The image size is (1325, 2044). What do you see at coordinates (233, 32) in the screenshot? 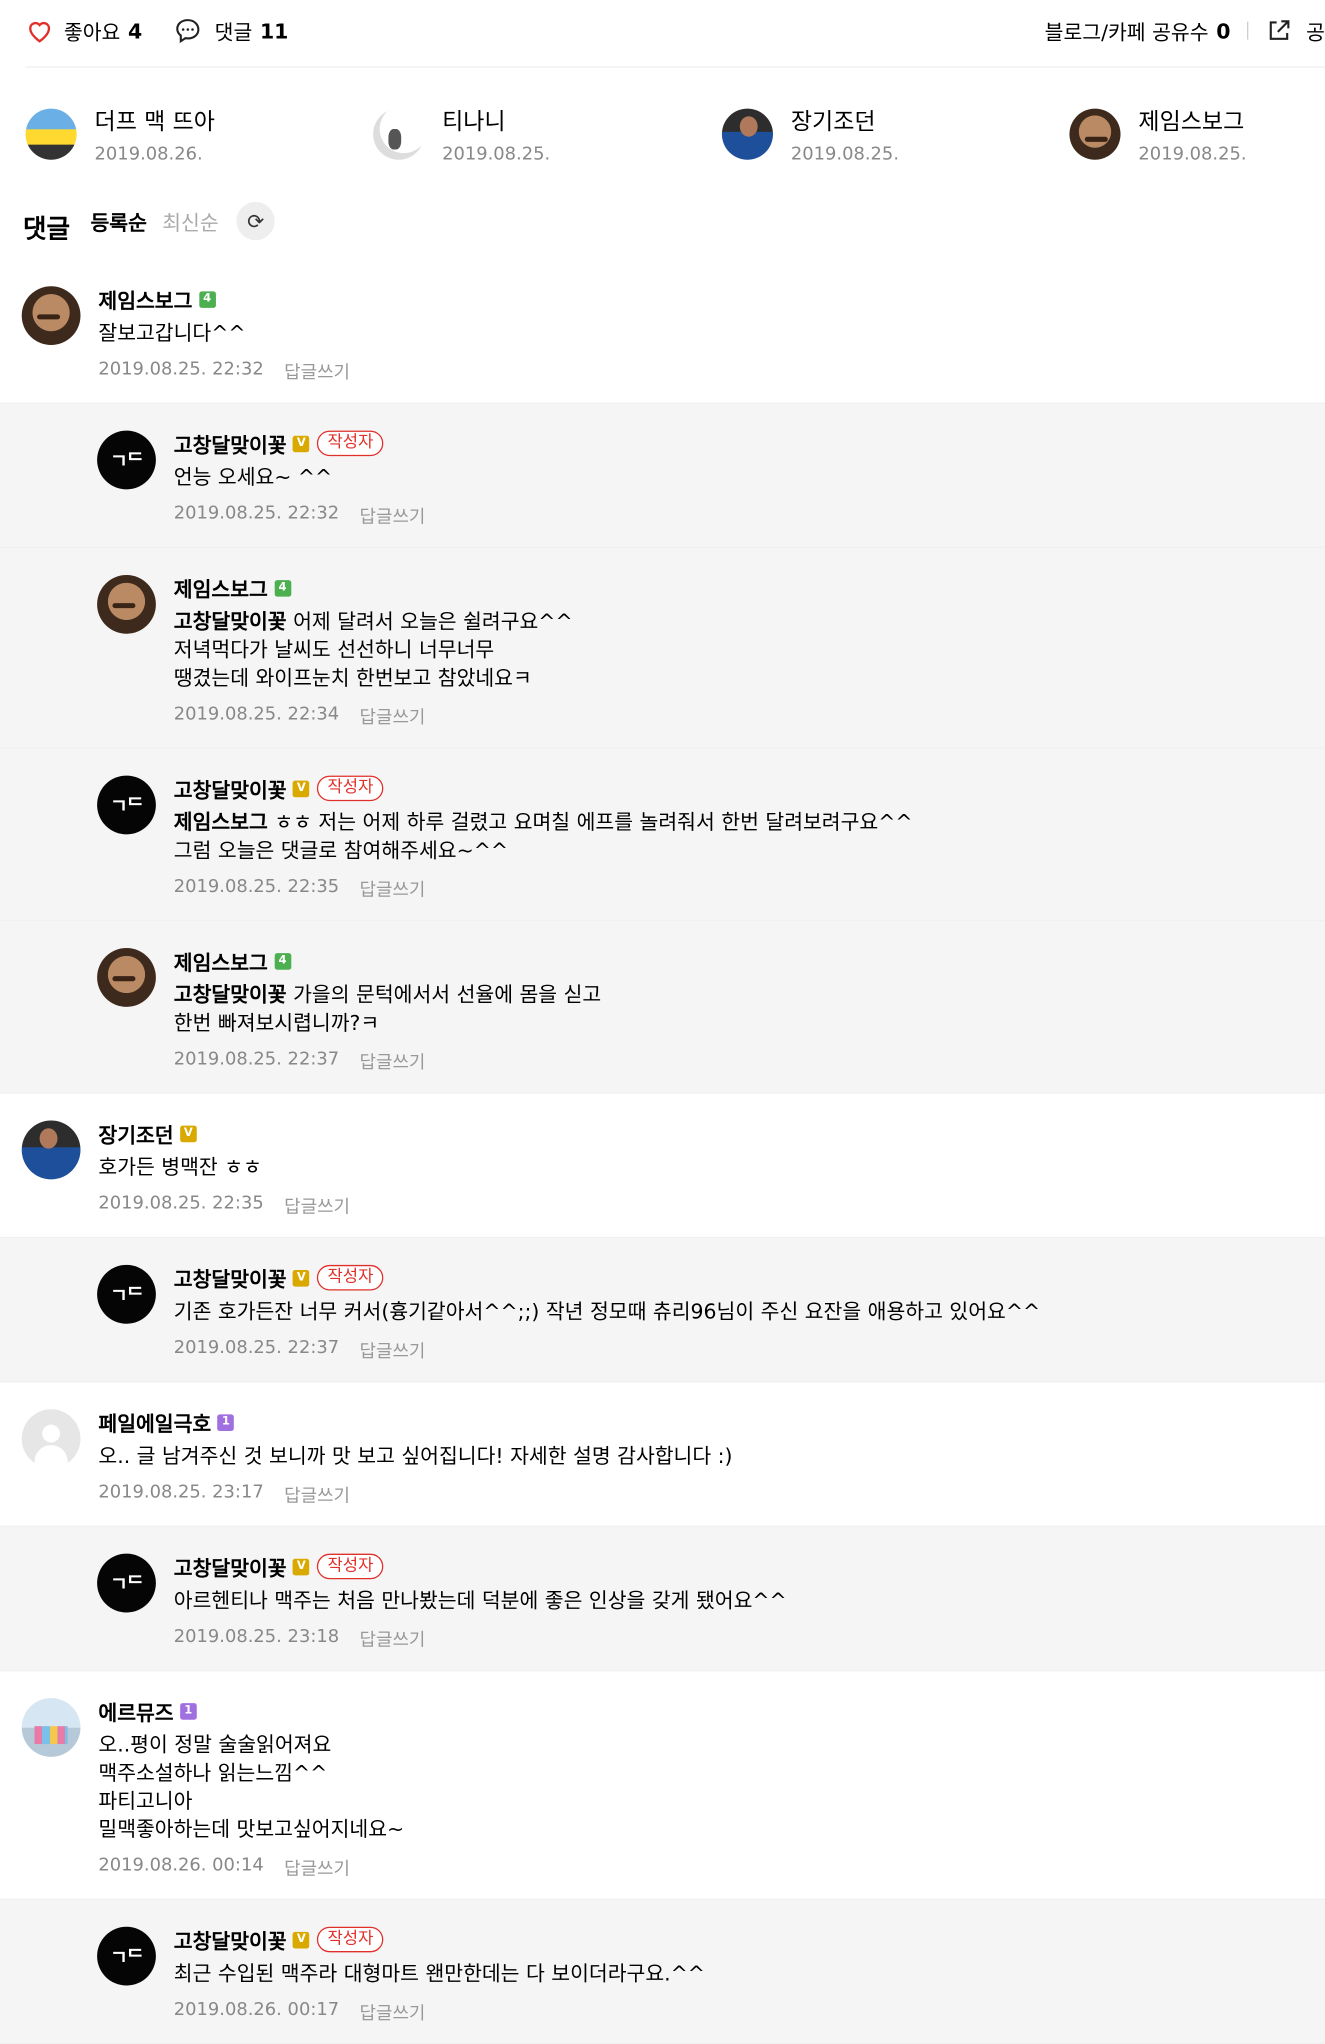
I see `comment-label: 댓글` at bounding box center [233, 32].